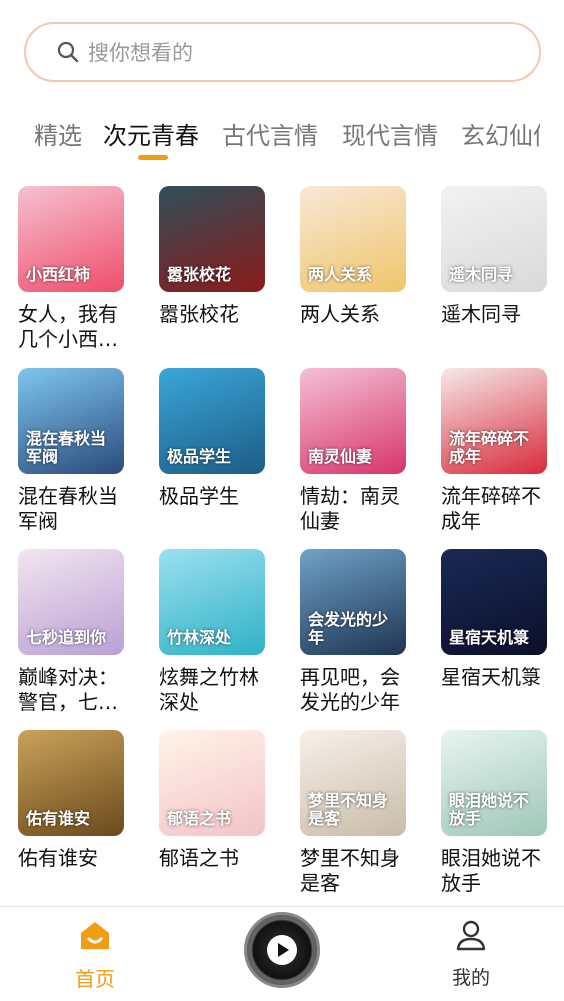 The image size is (564, 1001). What do you see at coordinates (199, 456) in the screenshot?
I see `book-cover-text: 极品学生` at bounding box center [199, 456].